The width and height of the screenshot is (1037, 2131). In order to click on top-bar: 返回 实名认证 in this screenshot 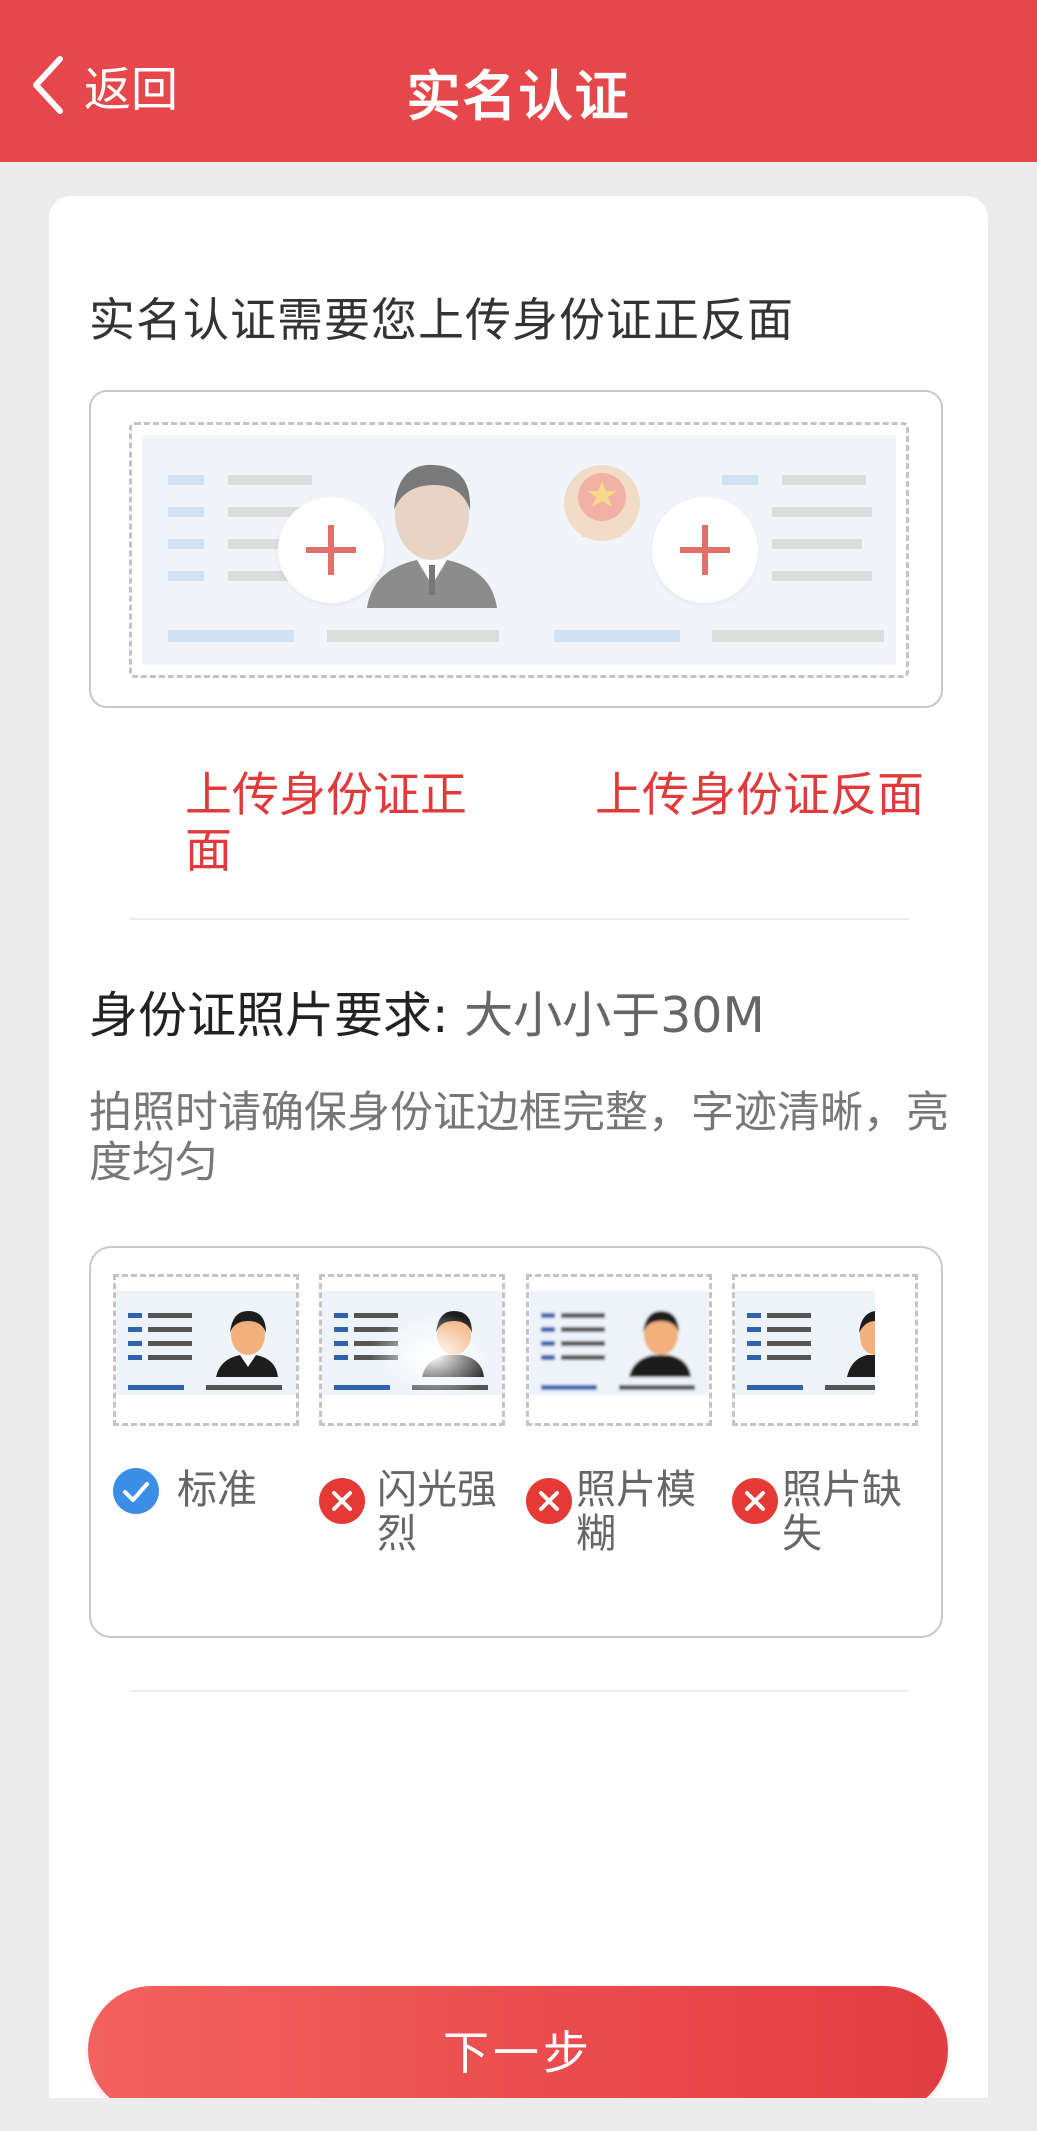, I will do `click(518, 81)`.